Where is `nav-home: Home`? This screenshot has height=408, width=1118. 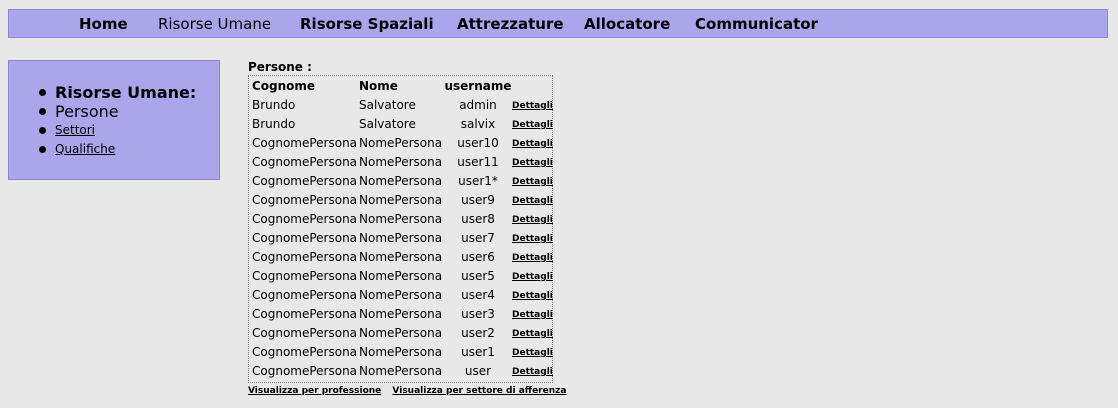 nav-home: Home is located at coordinates (103, 24).